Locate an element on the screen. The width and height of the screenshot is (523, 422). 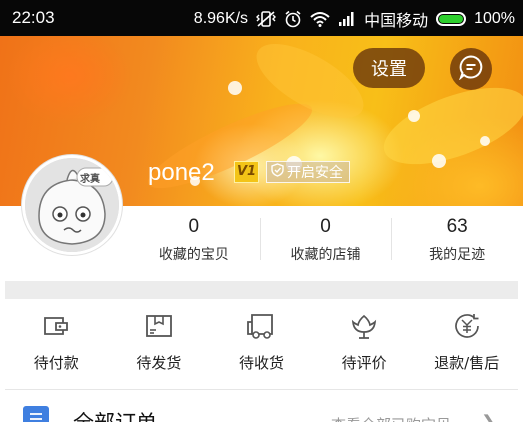
message-button is located at coordinates (471, 69).